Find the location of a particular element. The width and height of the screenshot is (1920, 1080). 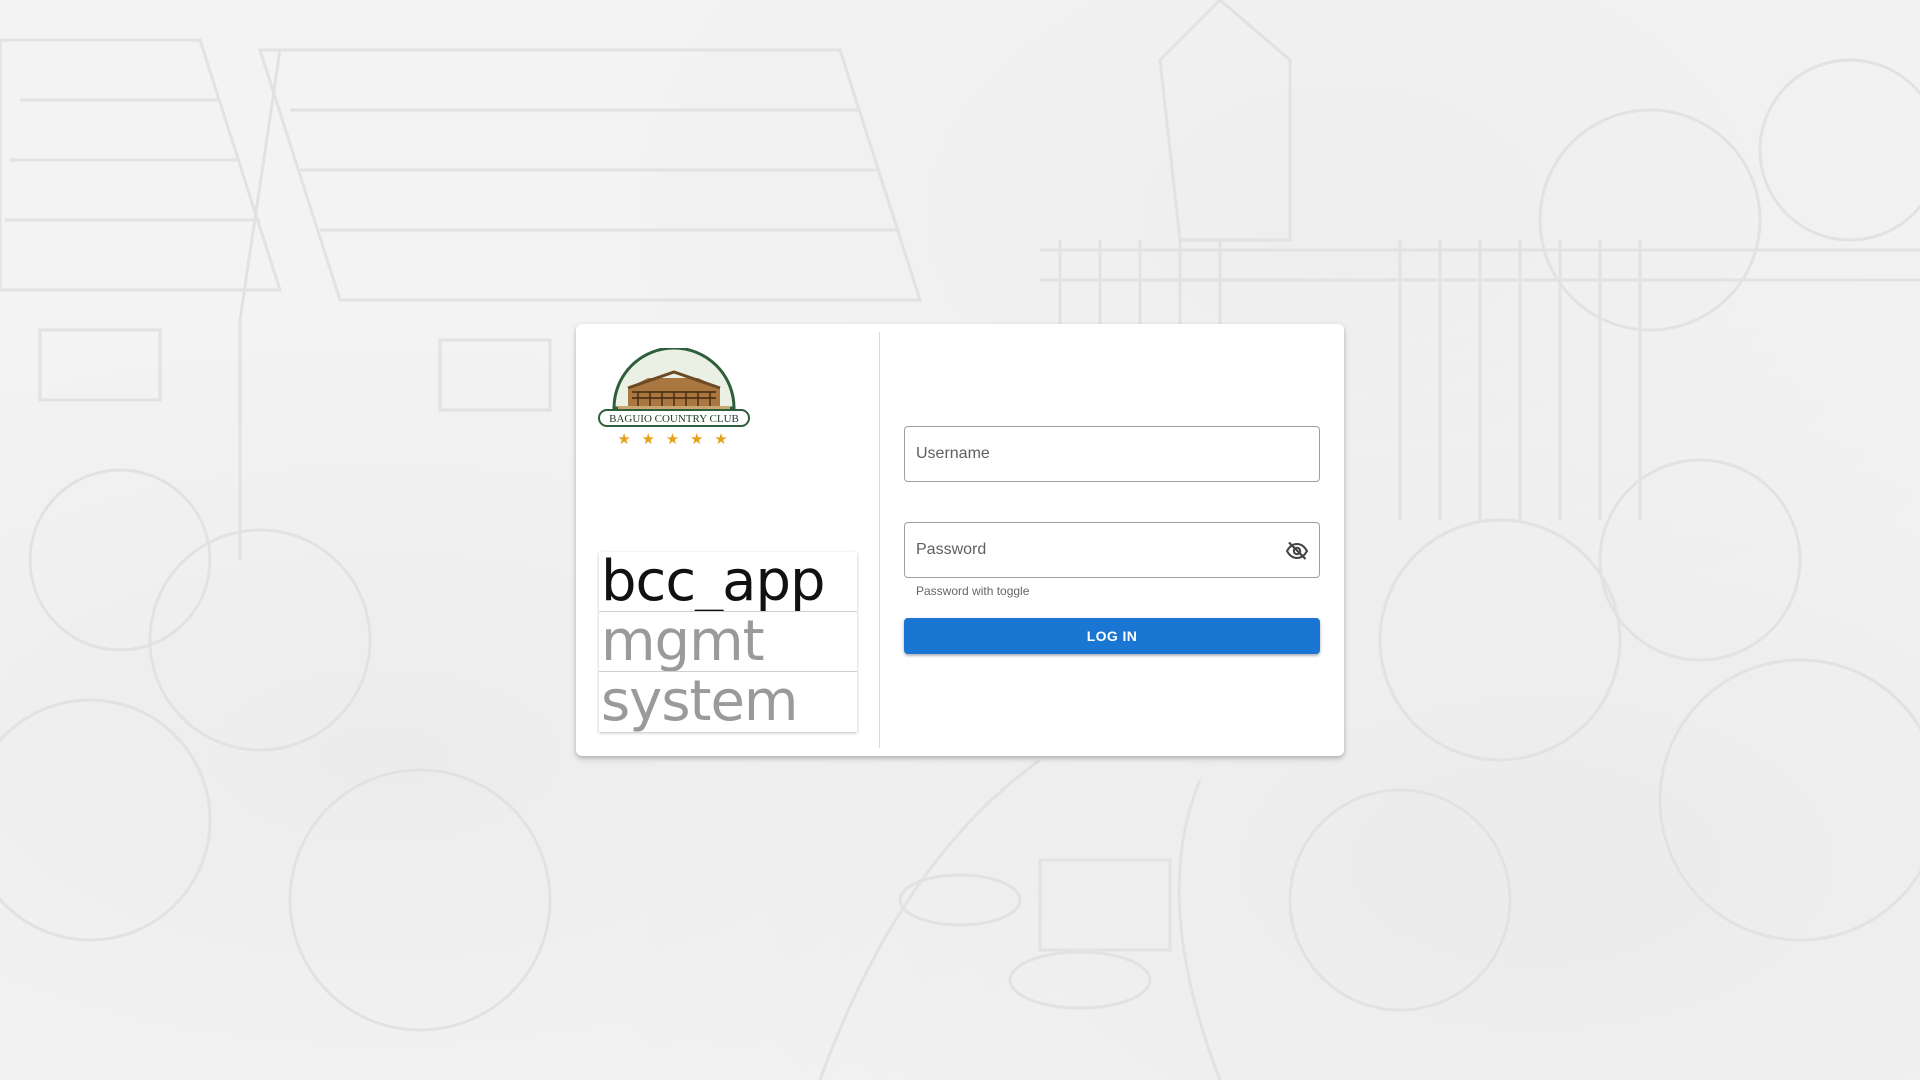

password-field-container is located at coordinates (1112, 550).